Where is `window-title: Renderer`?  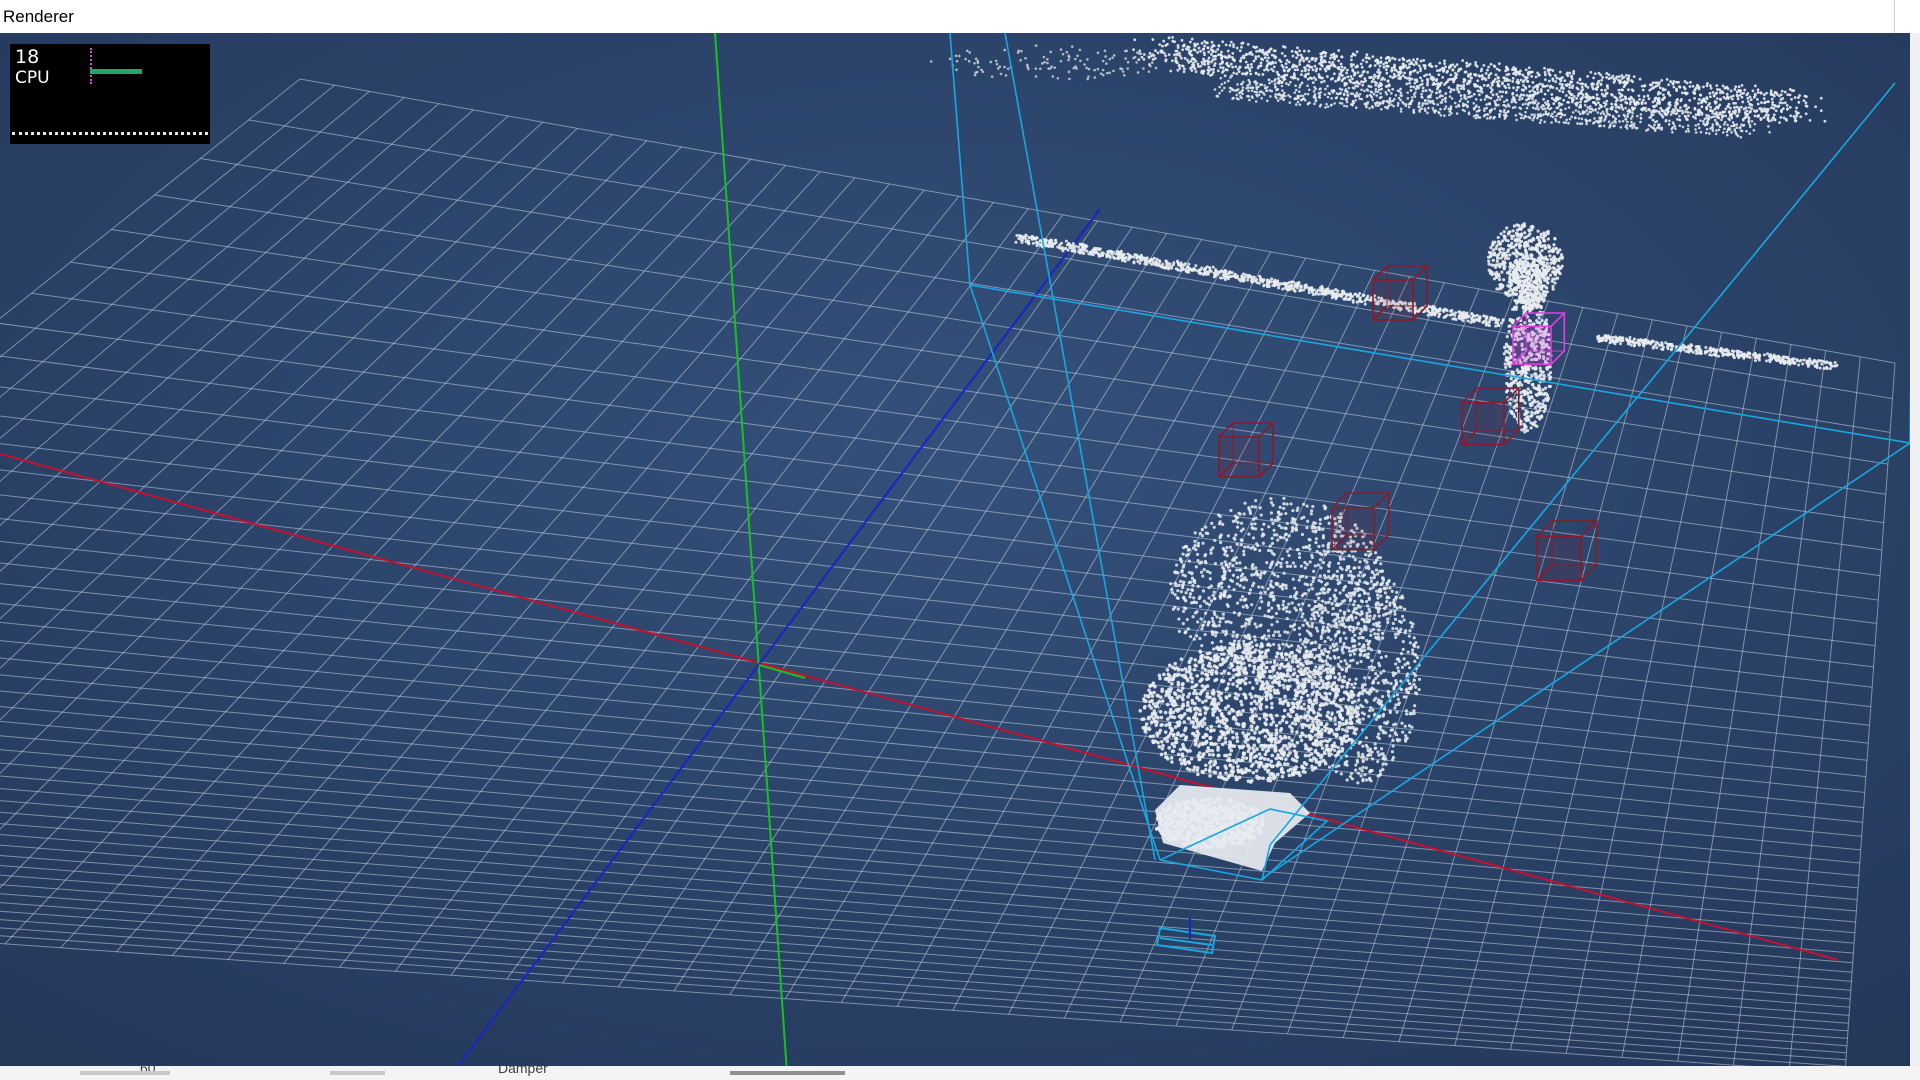
window-title: Renderer is located at coordinates (38, 16).